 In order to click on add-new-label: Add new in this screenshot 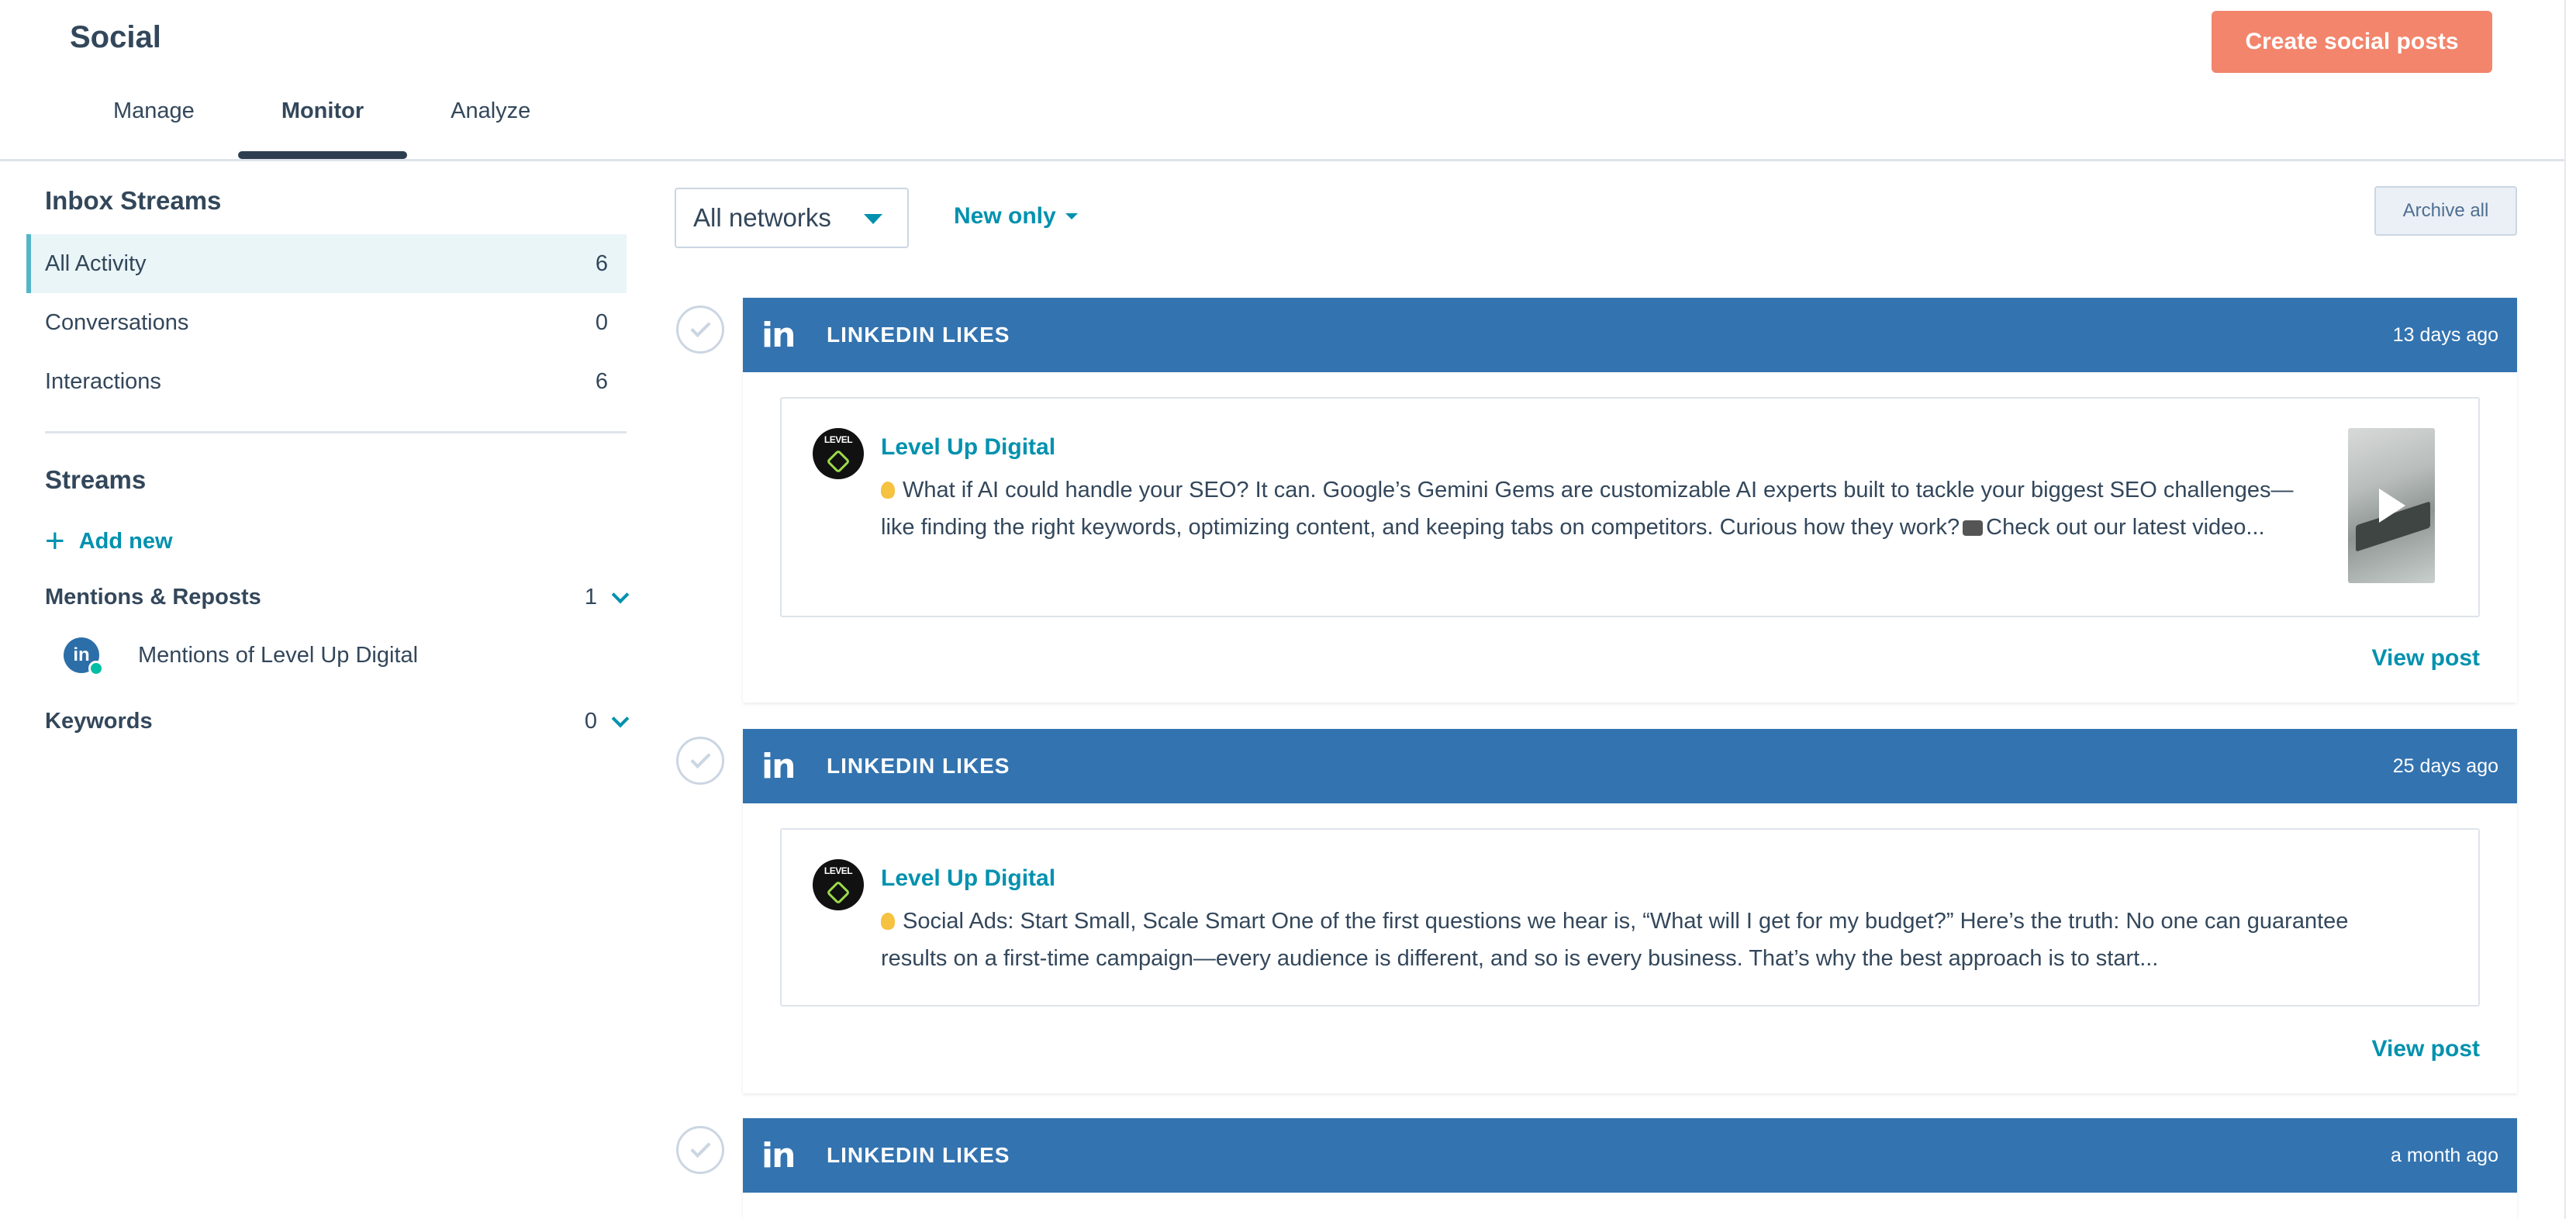, I will do `click(126, 541)`.